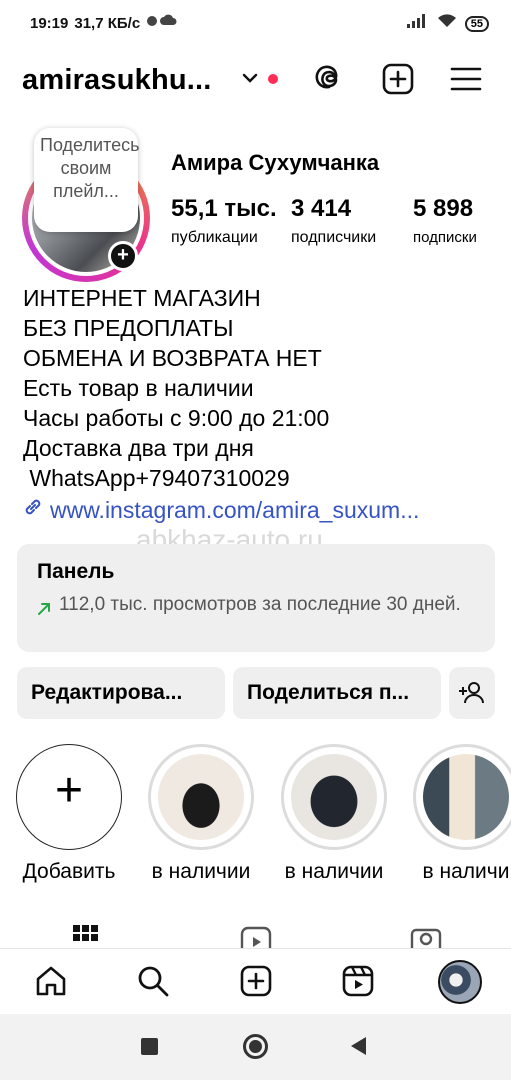 The image size is (511, 1080). Describe the element at coordinates (49, 23) in the screenshot. I see `status-time: 19:19` at that location.